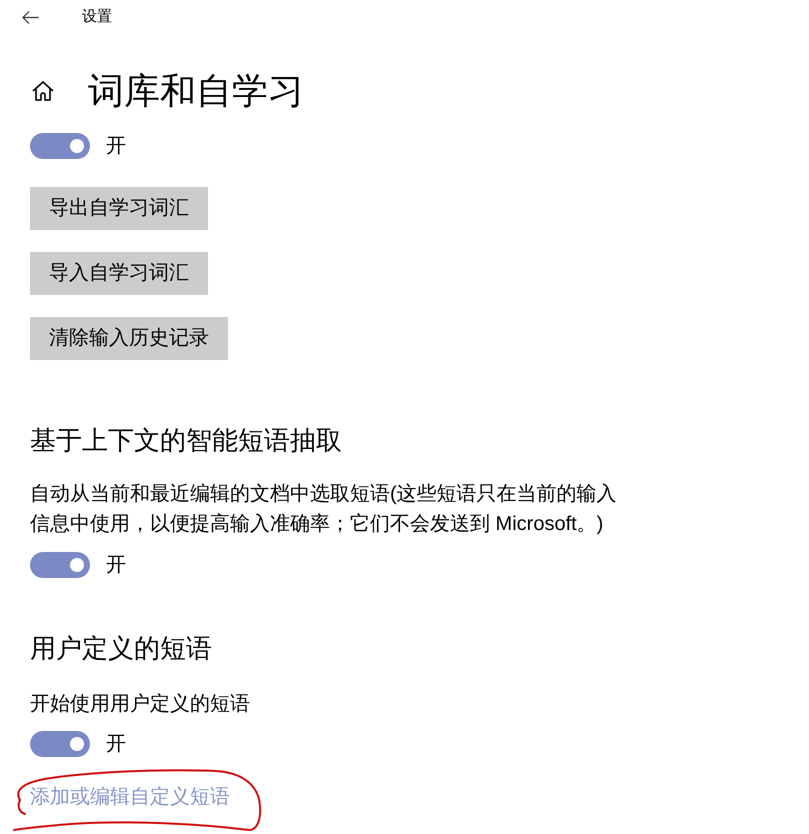 This screenshot has width=809, height=834. Describe the element at coordinates (140, 704) in the screenshot. I see `setting-label: 开始使用用户定义的短语` at that location.